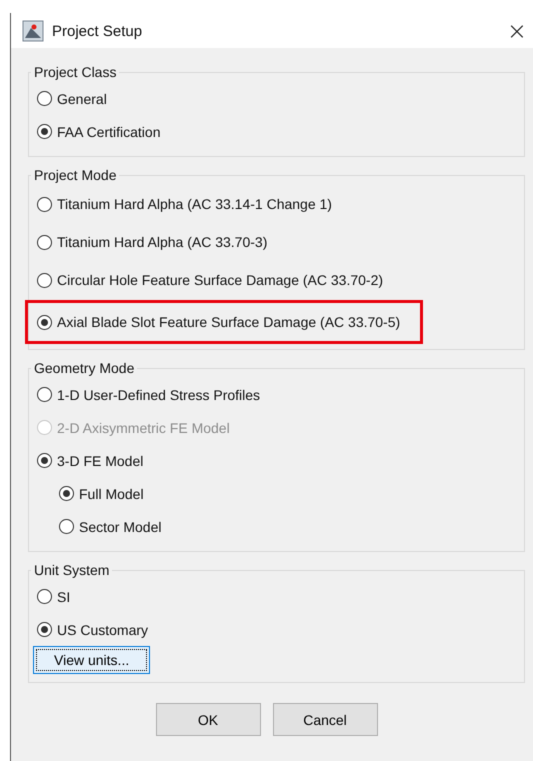 The width and height of the screenshot is (533, 761). I want to click on option-label: 3-D FE Model, so click(100, 460).